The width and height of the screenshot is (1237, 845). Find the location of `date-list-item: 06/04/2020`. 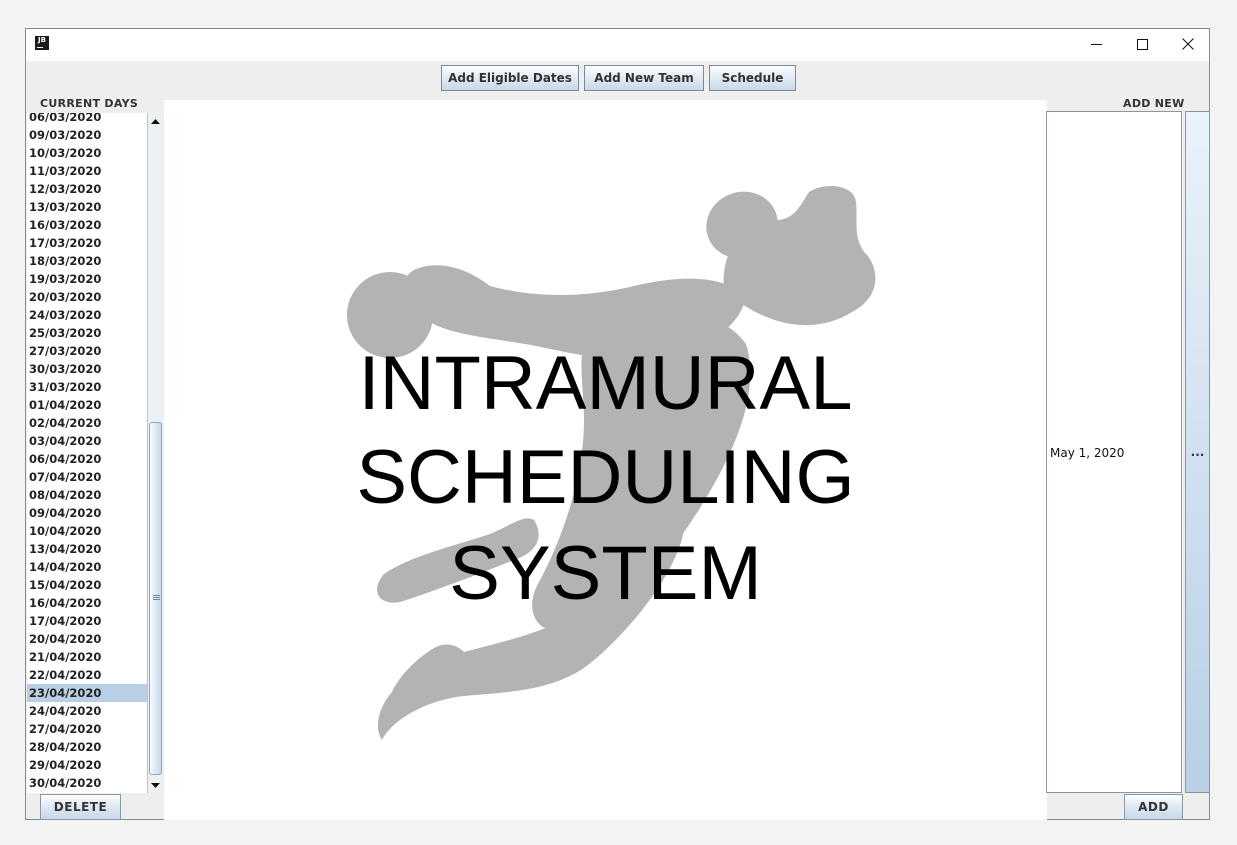

date-list-item: 06/04/2020 is located at coordinates (95, 459).